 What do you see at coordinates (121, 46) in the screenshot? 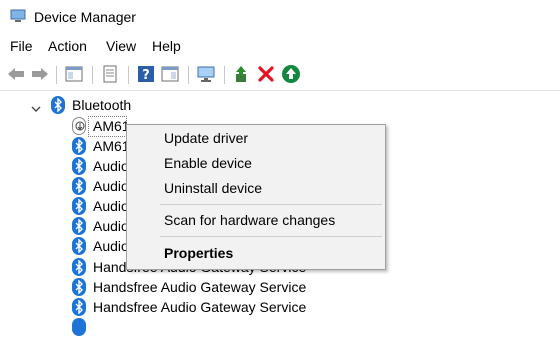
I see `menu-view: View` at bounding box center [121, 46].